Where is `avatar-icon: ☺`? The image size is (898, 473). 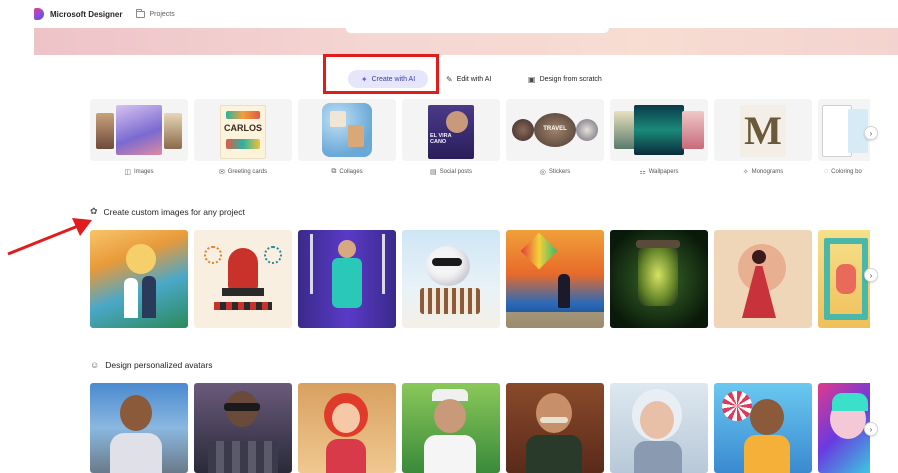
avatar-icon: ☺ is located at coordinates (95, 365).